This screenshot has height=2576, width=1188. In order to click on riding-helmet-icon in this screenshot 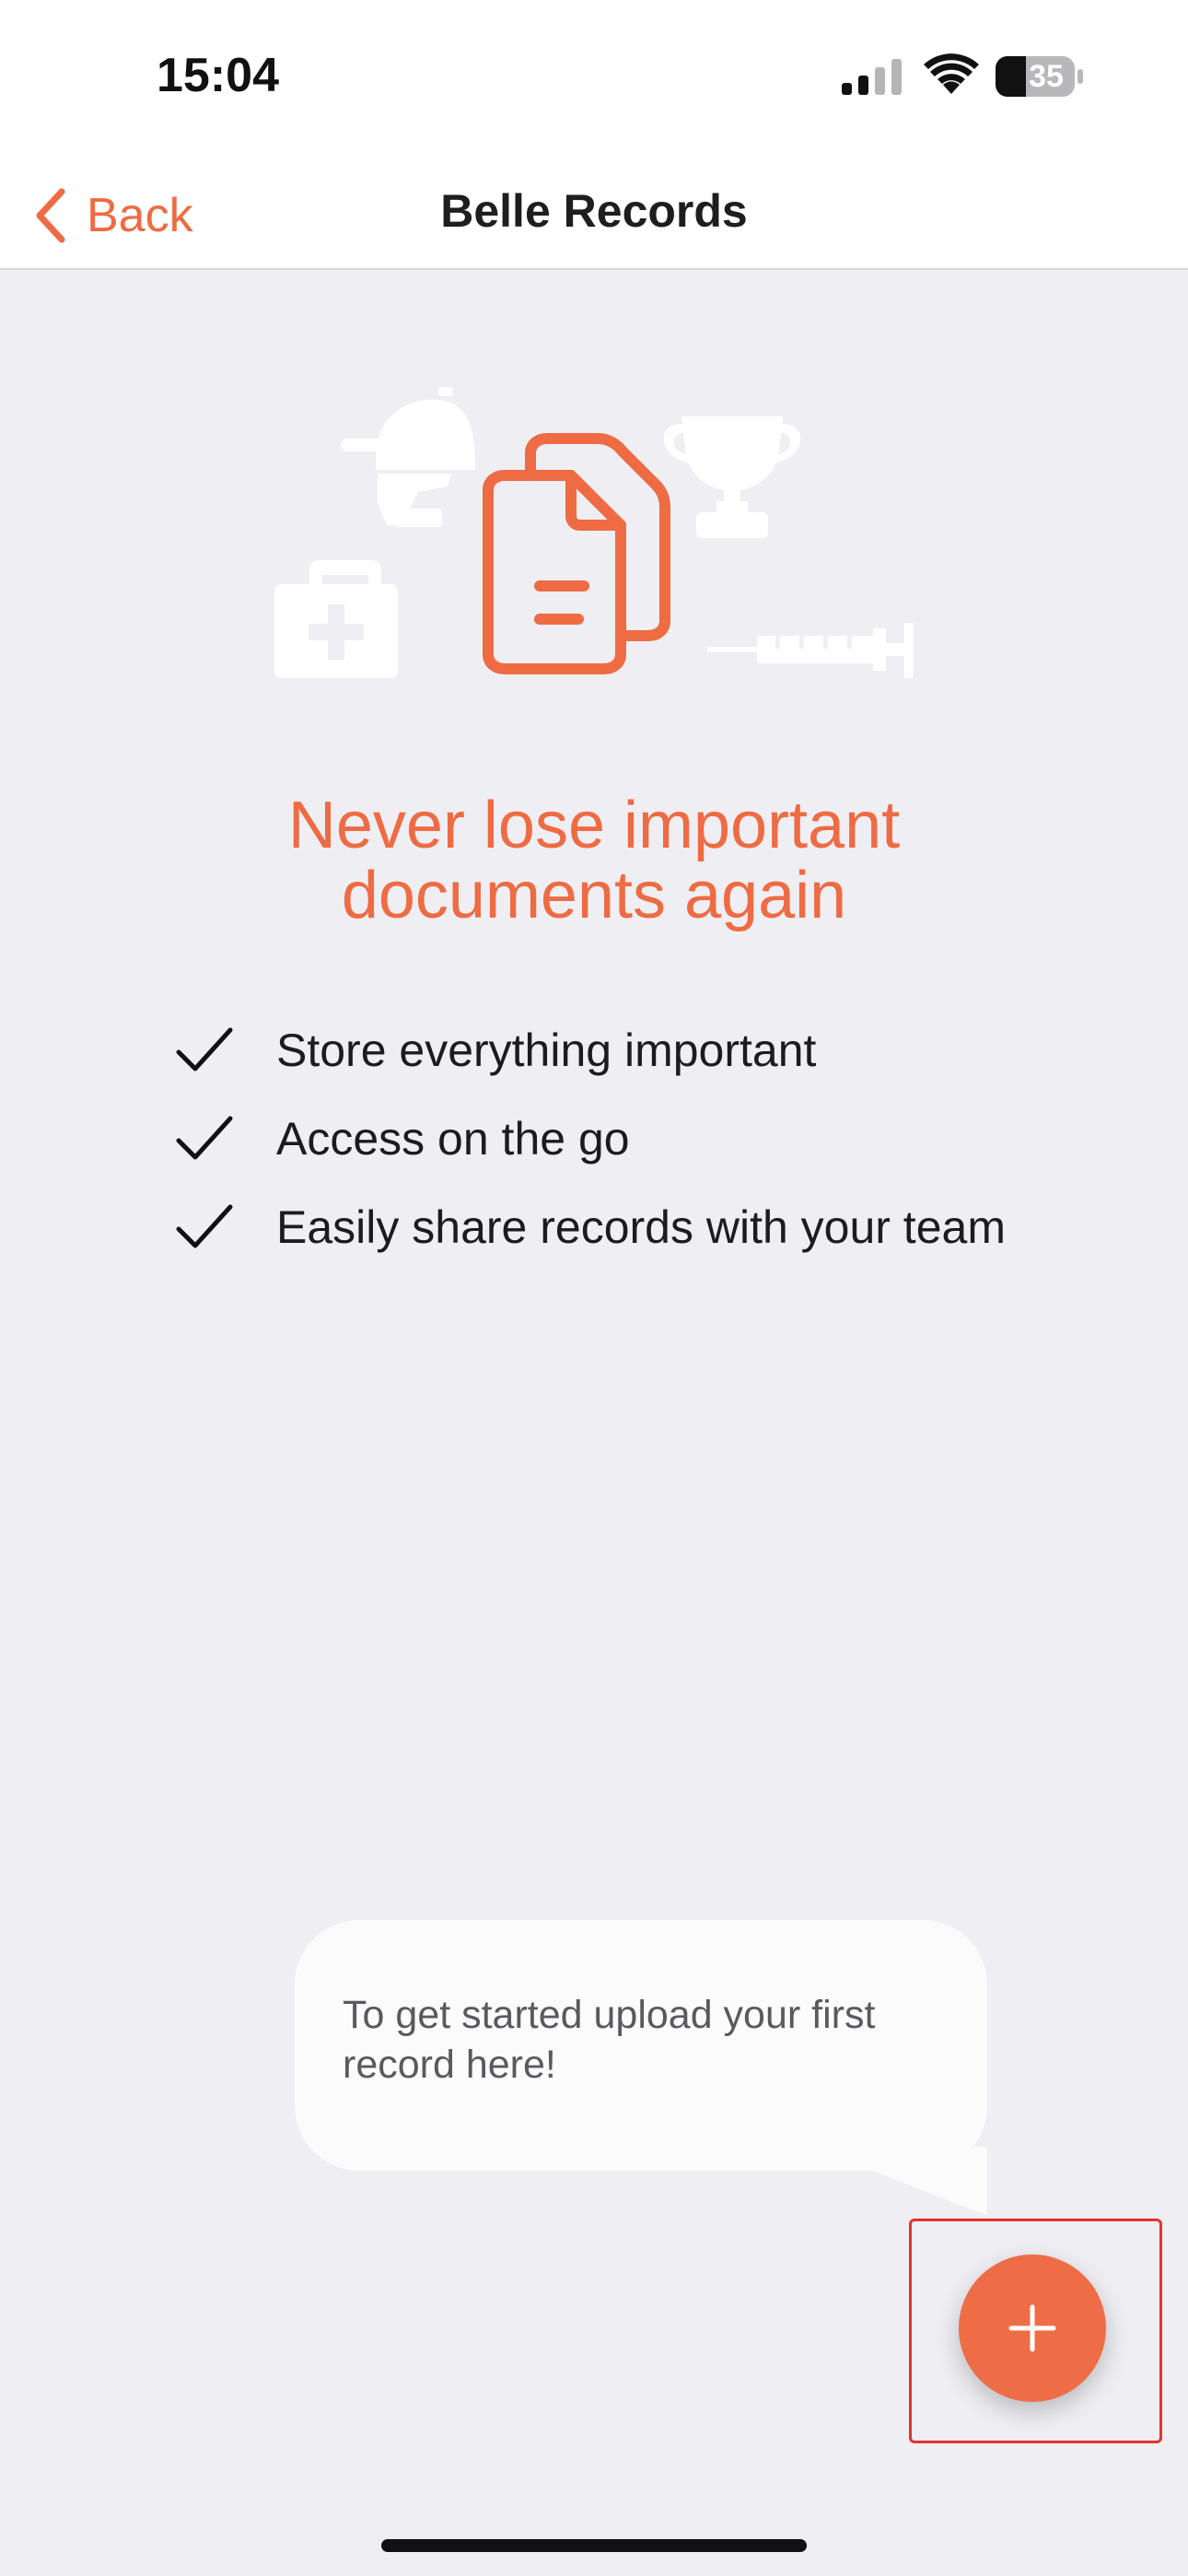, I will do `click(408, 457)`.